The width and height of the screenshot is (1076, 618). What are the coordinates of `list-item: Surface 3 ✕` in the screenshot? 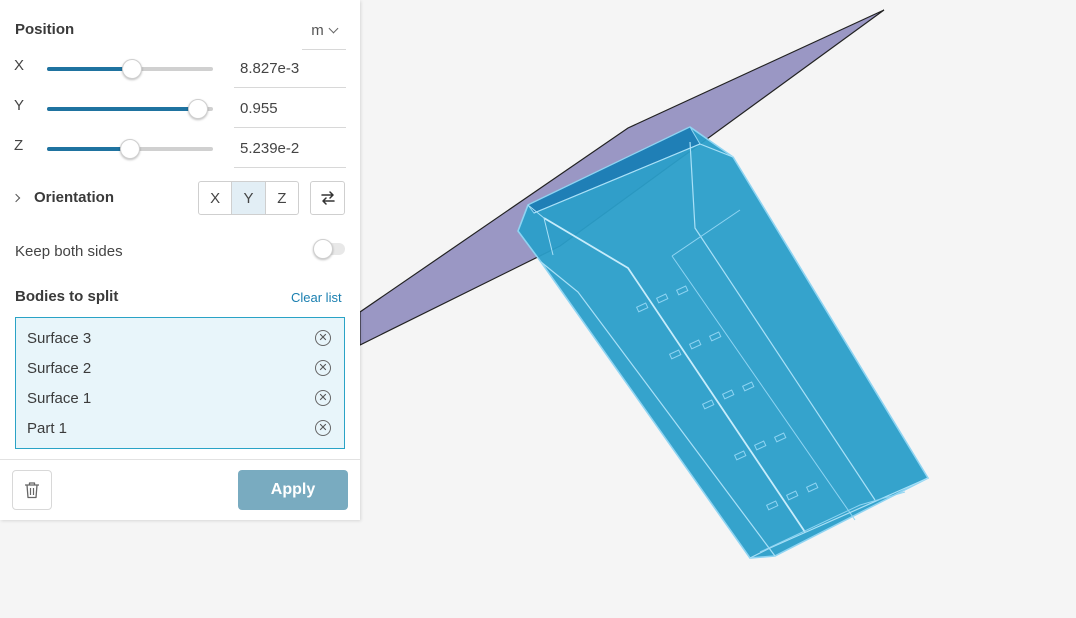 It's located at (180, 339).